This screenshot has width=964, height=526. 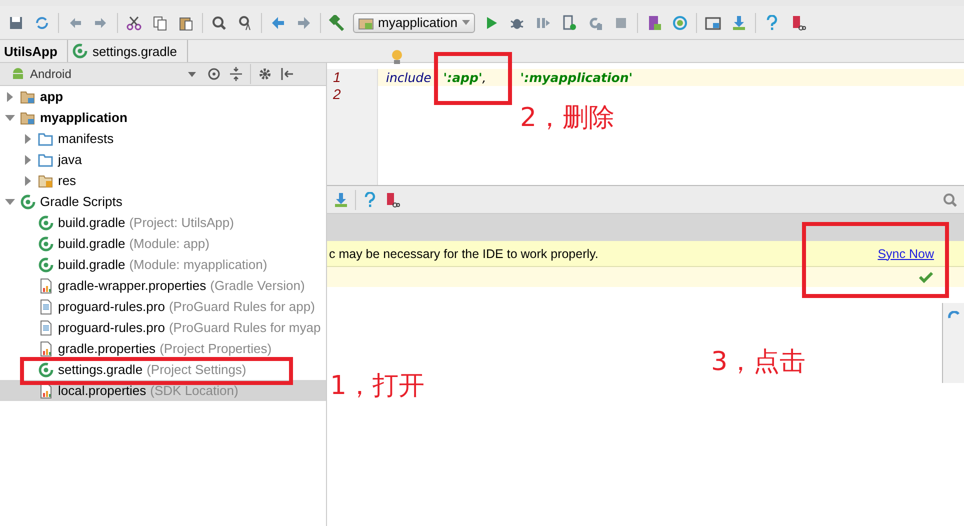 What do you see at coordinates (926, 277) in the screenshot?
I see `checkmark-icon` at bounding box center [926, 277].